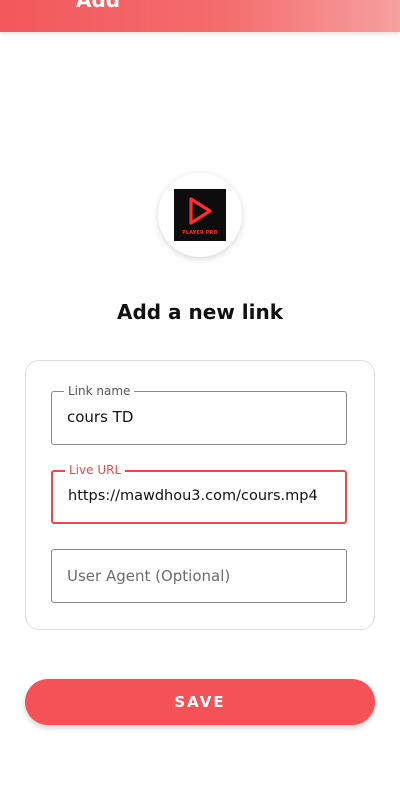  I want to click on logo-text: PLAYER PRO, so click(200, 233).